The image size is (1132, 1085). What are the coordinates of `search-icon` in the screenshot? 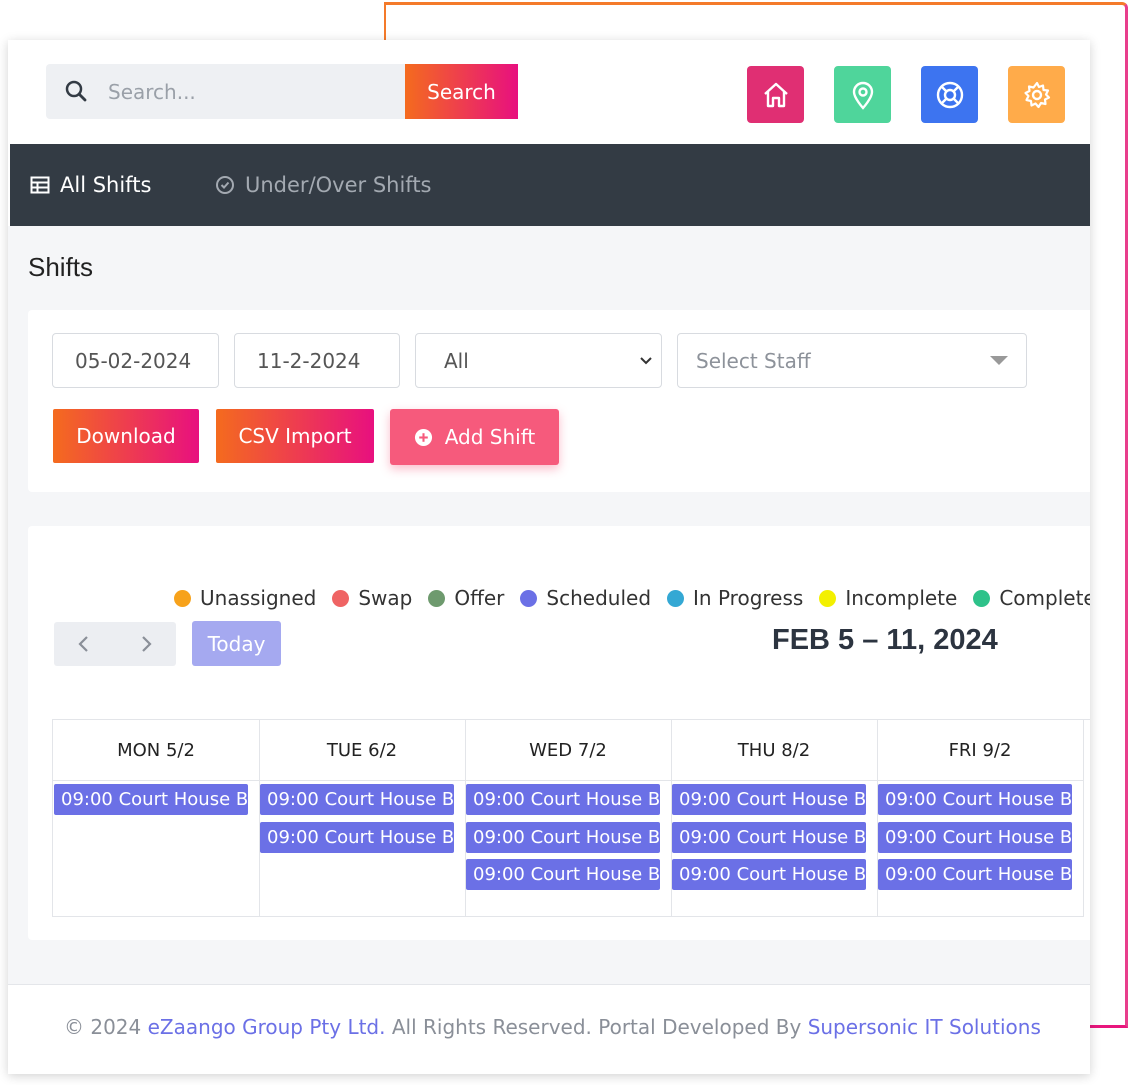 It's located at (76, 91).